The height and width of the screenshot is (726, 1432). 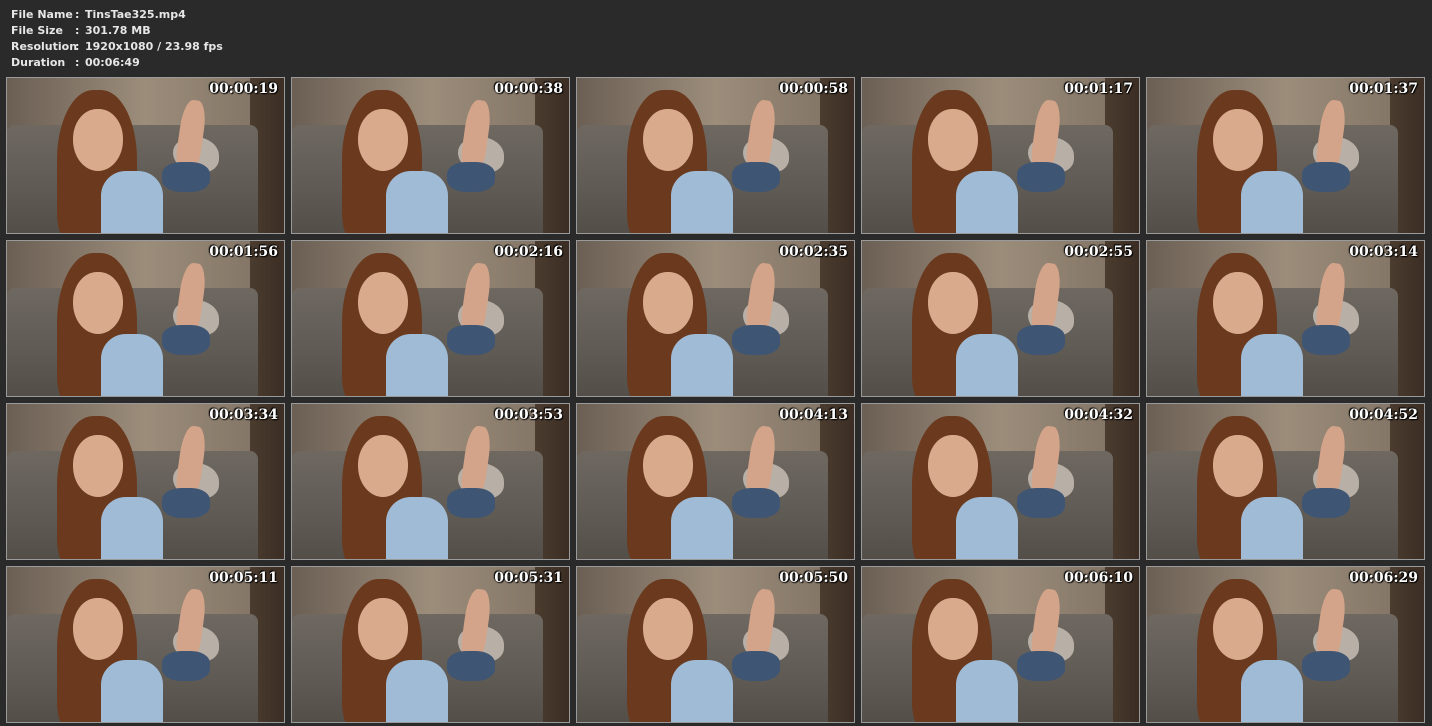 I want to click on thumbnail: 00:00:19, so click(x=145, y=155).